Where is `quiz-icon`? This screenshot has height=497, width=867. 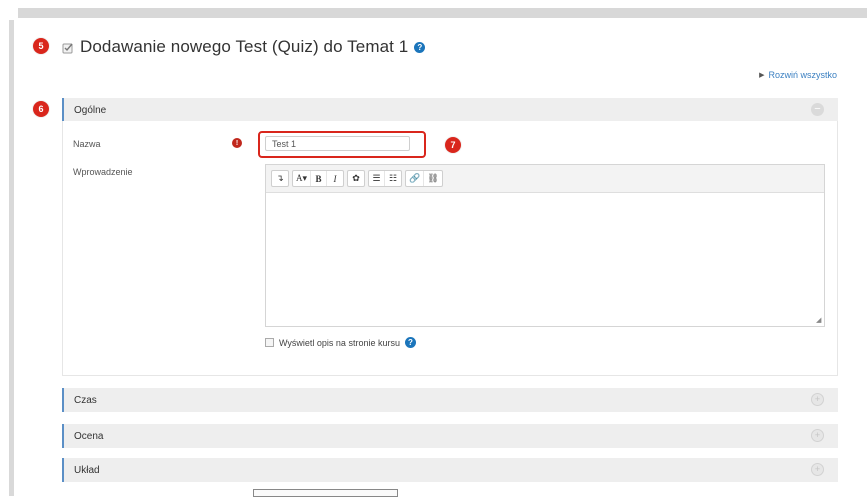 quiz-icon is located at coordinates (68, 47).